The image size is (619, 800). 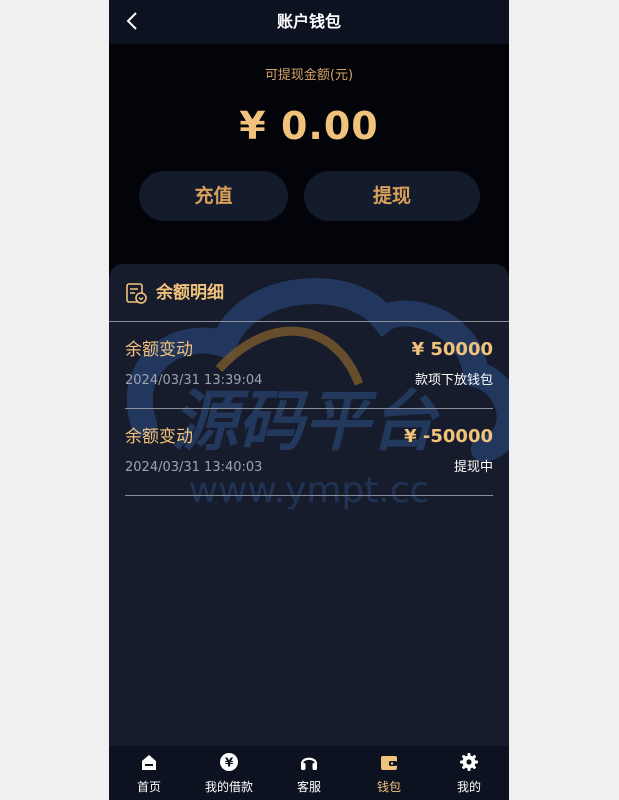 I want to click on transaction-time: 2024/03/31 13:40:03, so click(x=194, y=467).